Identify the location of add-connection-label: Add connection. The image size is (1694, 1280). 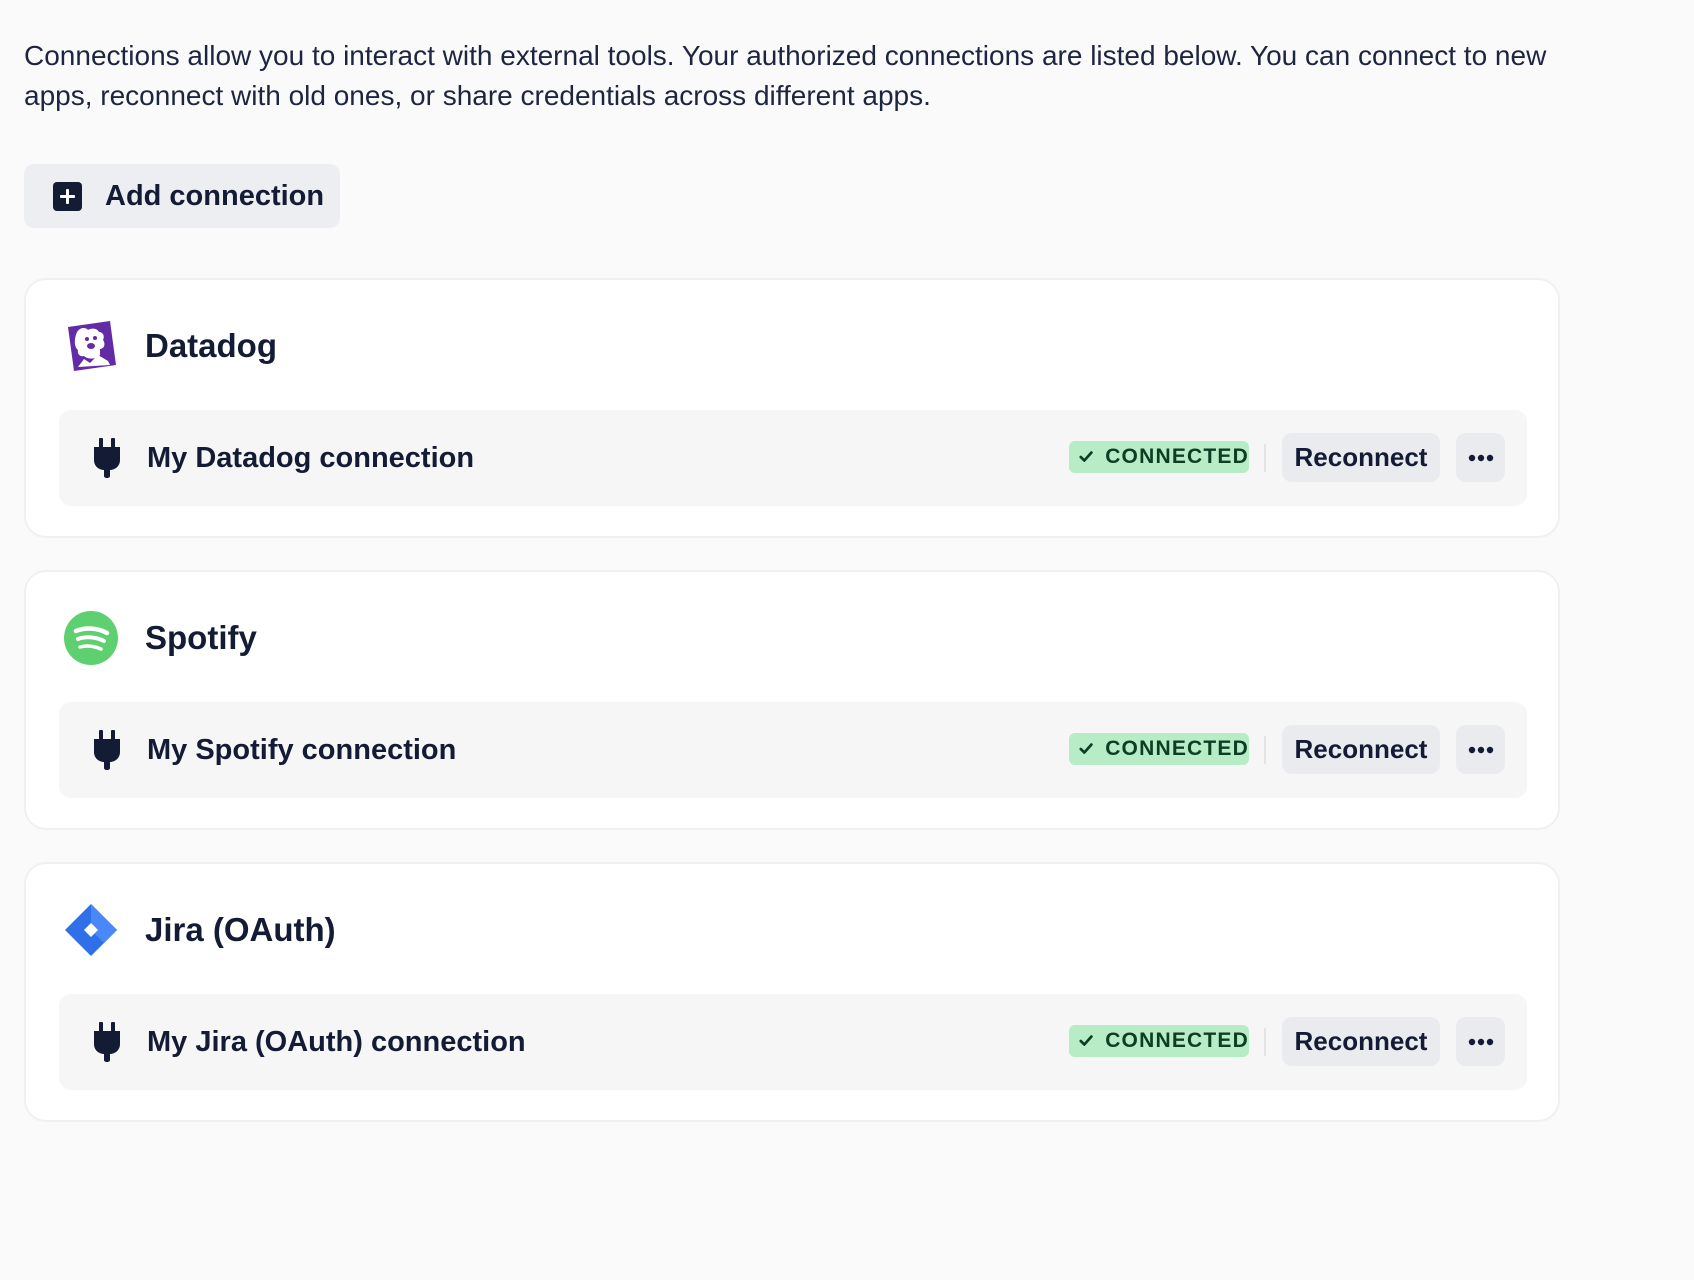
(215, 195).